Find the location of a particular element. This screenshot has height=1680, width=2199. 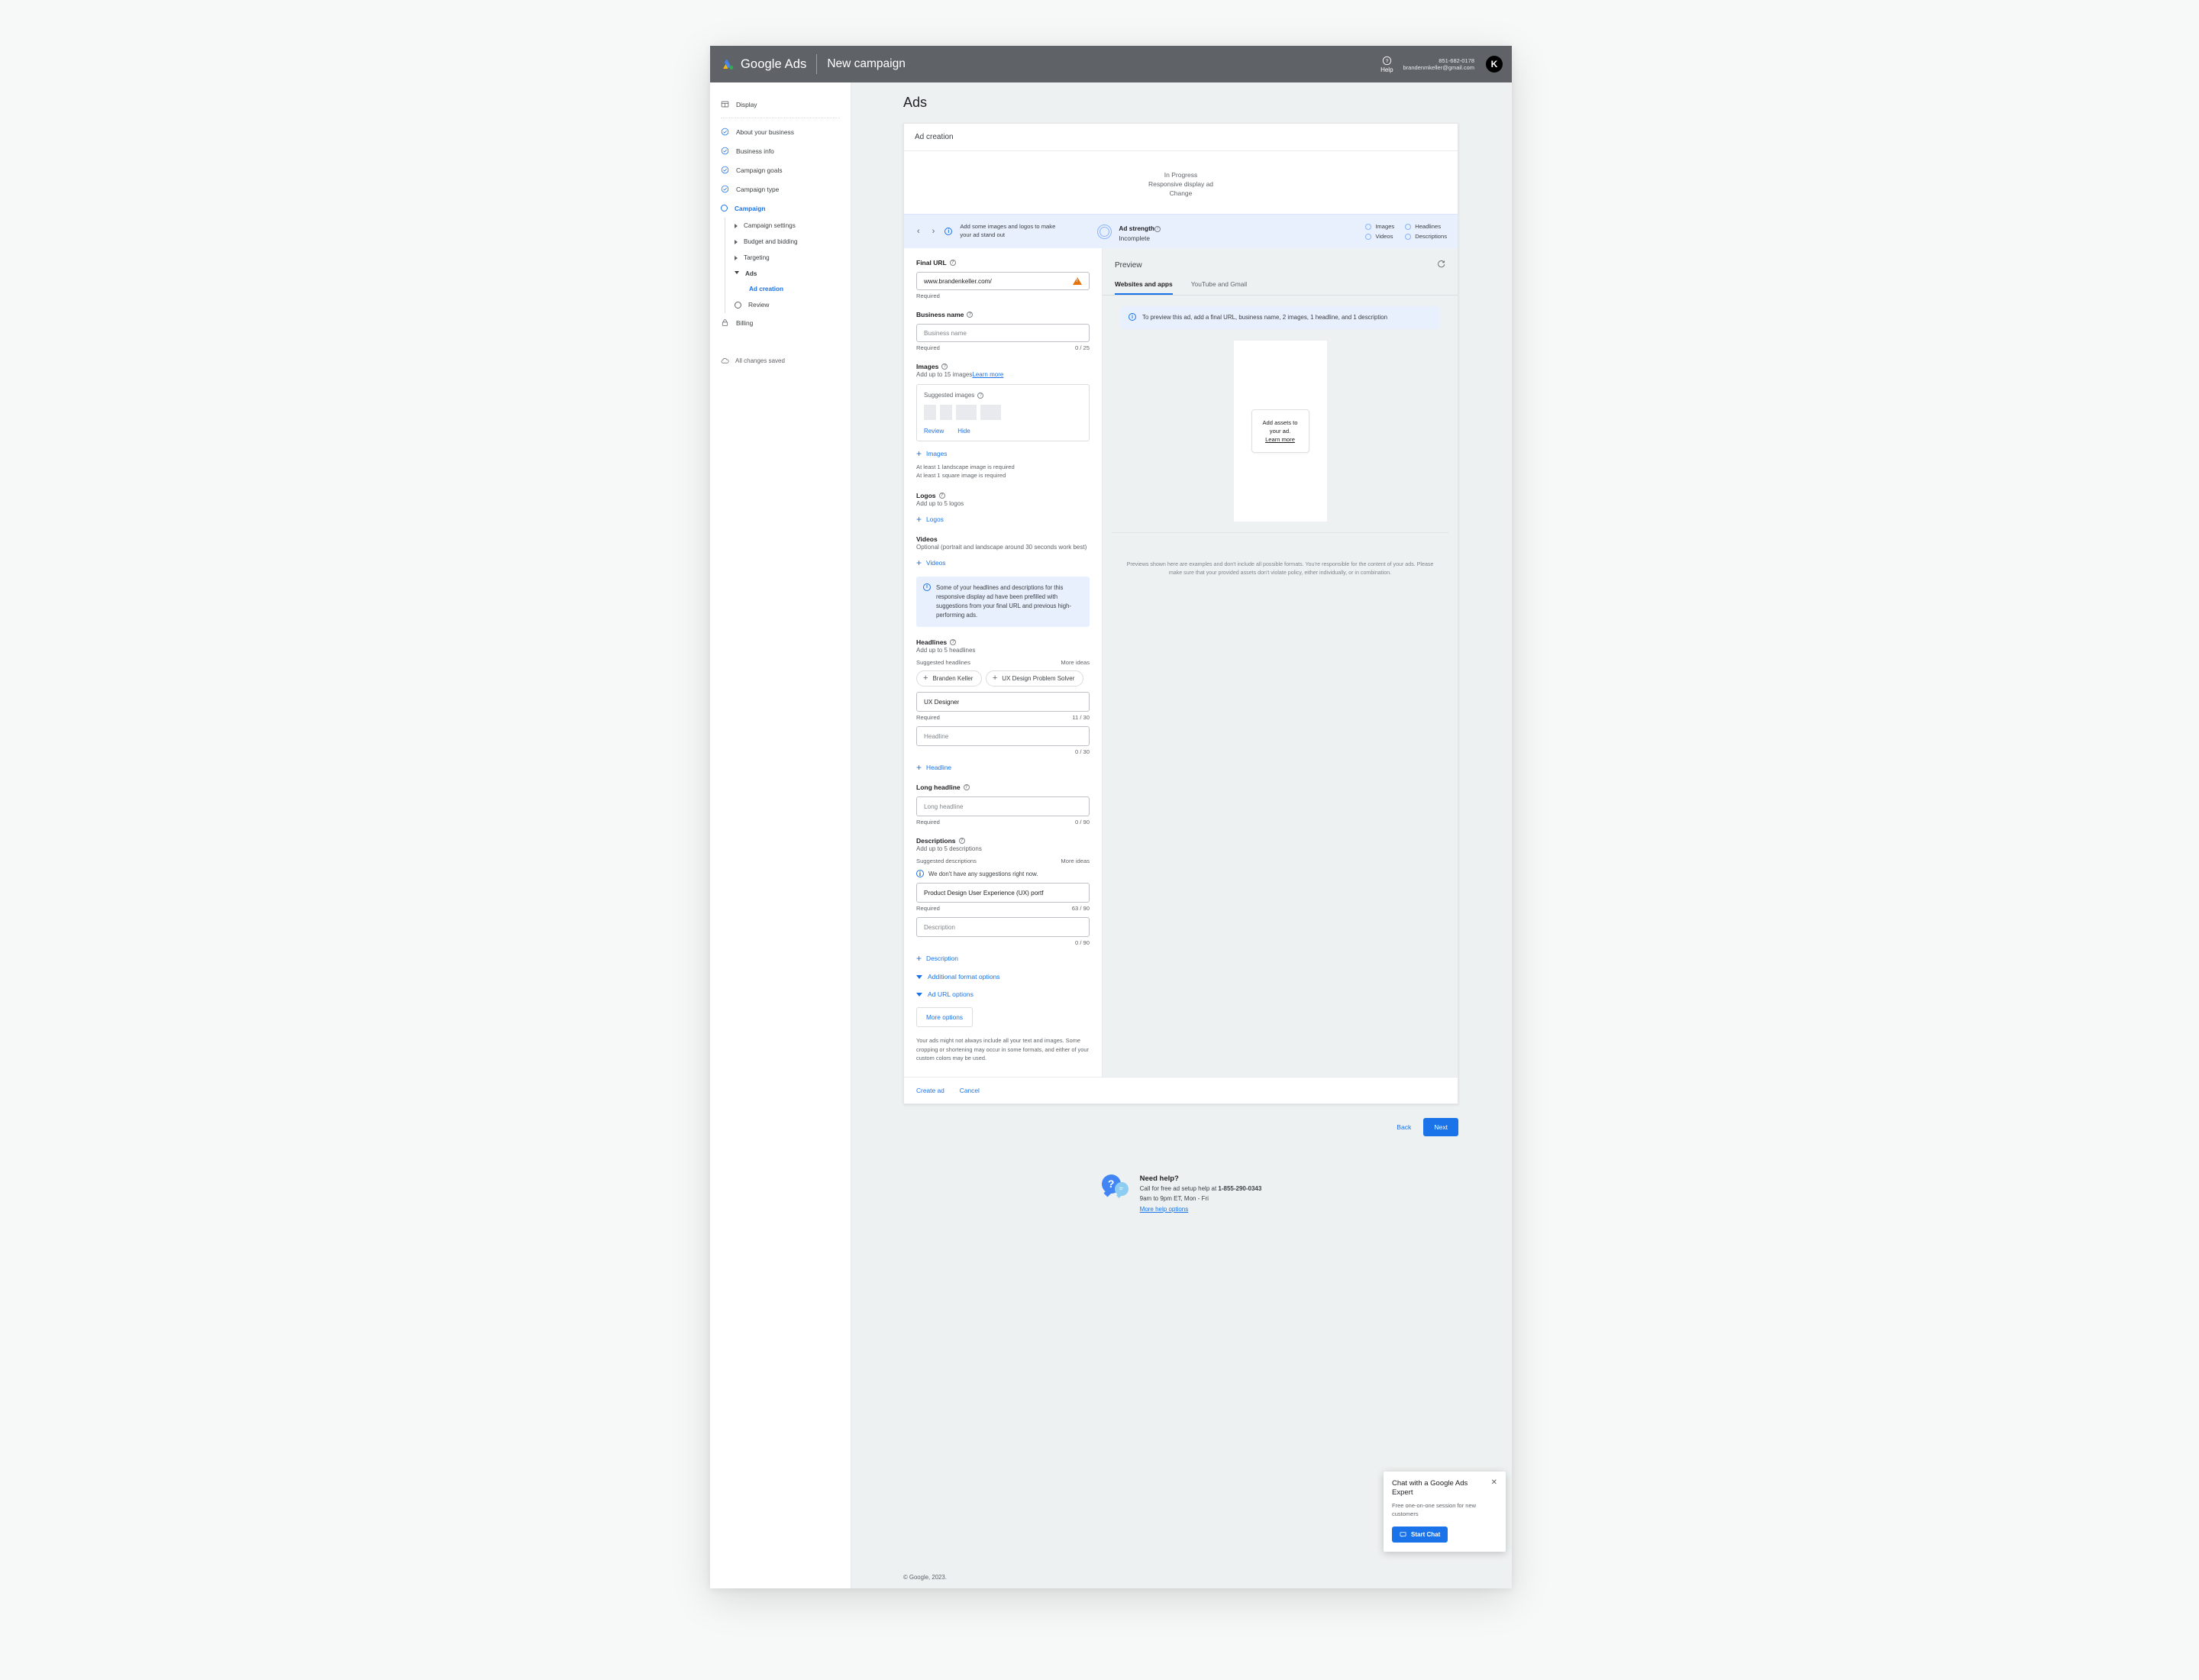

add-description-button: + Description is located at coordinates (1003, 958).